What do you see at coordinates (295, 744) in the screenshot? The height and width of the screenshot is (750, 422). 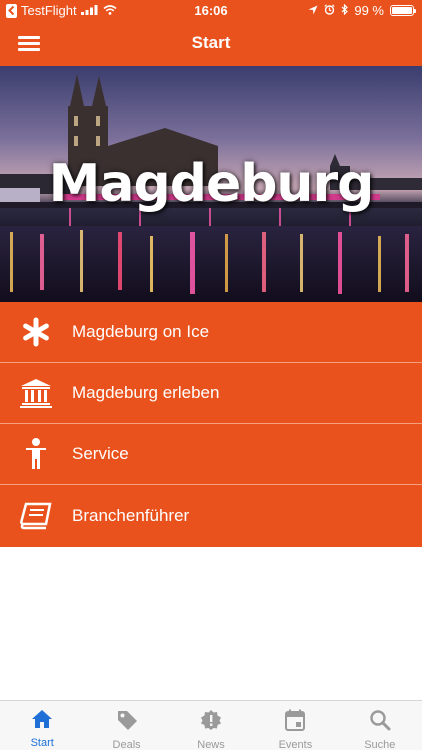 I see `tab-label: Events` at bounding box center [295, 744].